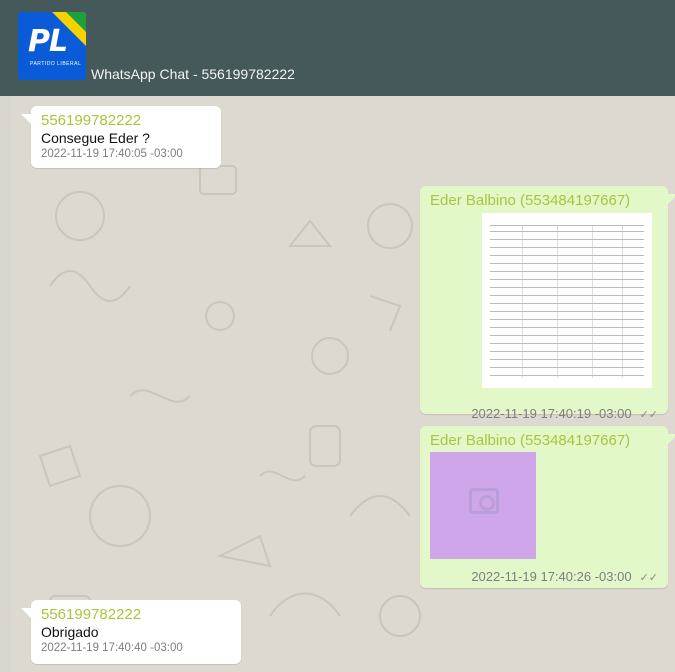 The height and width of the screenshot is (672, 675). I want to click on message-timestamp: 2022-11-19 17:40:05 -03:00, so click(112, 154).